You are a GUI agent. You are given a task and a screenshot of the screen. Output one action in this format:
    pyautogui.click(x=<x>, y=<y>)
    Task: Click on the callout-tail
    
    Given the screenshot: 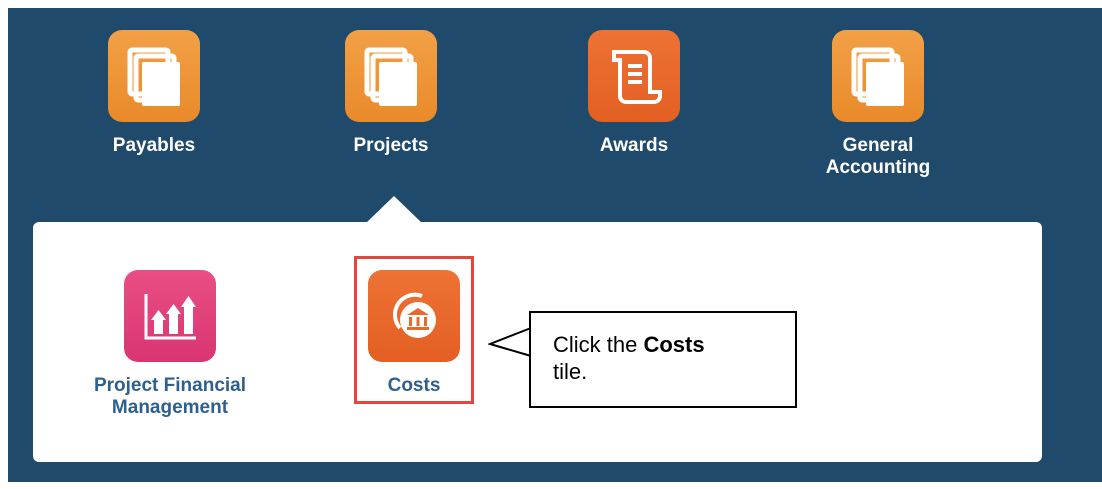 What is the action you would take?
    pyautogui.click(x=510, y=342)
    